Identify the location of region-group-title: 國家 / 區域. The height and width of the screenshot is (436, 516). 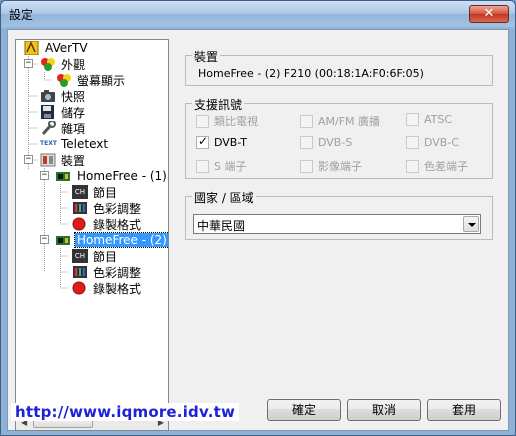
(224, 197).